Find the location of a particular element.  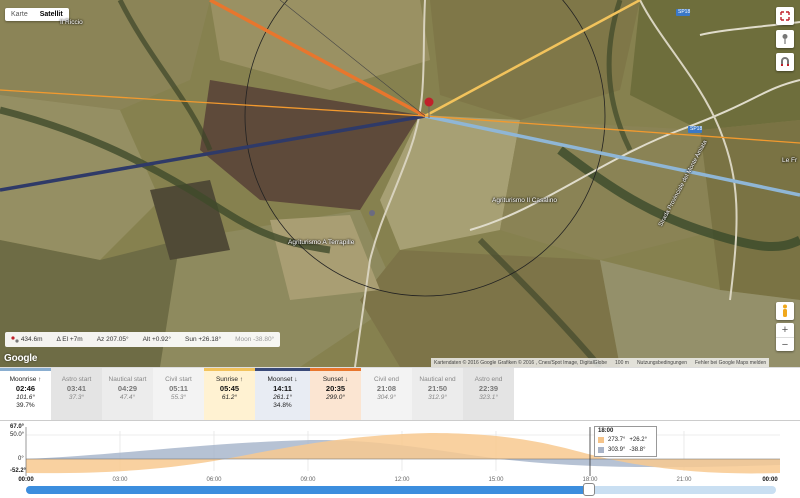

event-nautical-start: Nautical start 04:29 47.4° is located at coordinates (127, 394).